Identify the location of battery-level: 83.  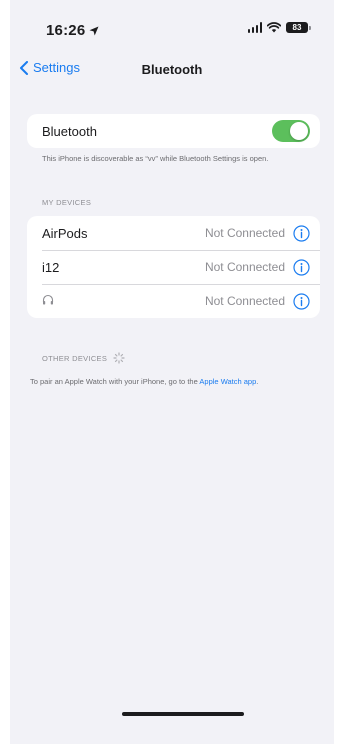
(297, 27).